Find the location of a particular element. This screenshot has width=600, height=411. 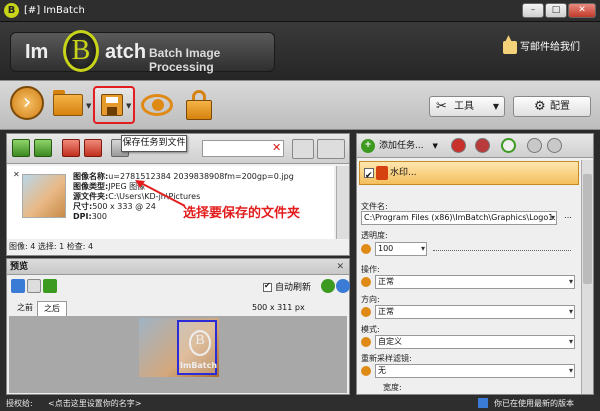

save-task-button: ▼ is located at coordinates (114, 105).